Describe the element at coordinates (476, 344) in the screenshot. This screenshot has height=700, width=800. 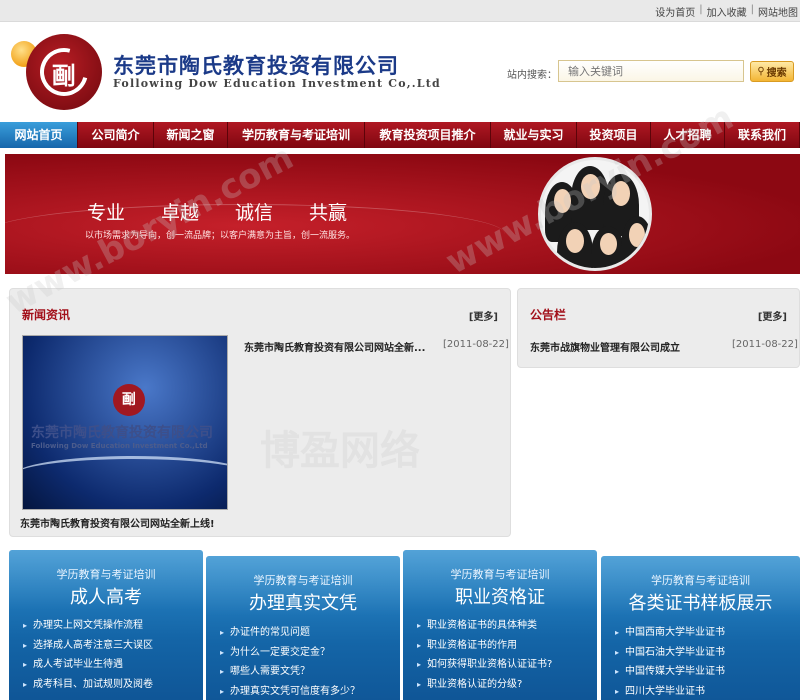
I see `news-item-date: [2011-08-22]` at that location.